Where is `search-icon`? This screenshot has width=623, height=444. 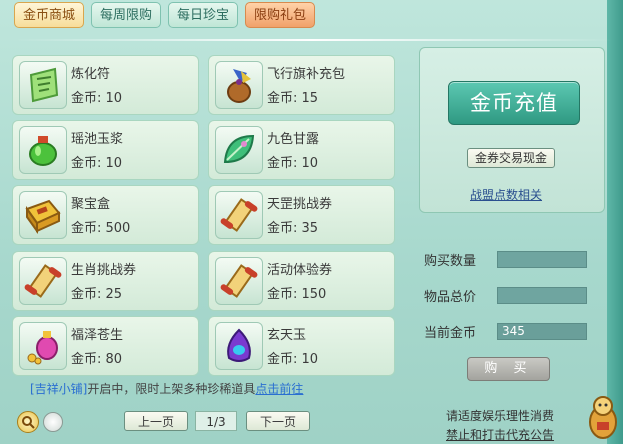 search-icon is located at coordinates (28, 422).